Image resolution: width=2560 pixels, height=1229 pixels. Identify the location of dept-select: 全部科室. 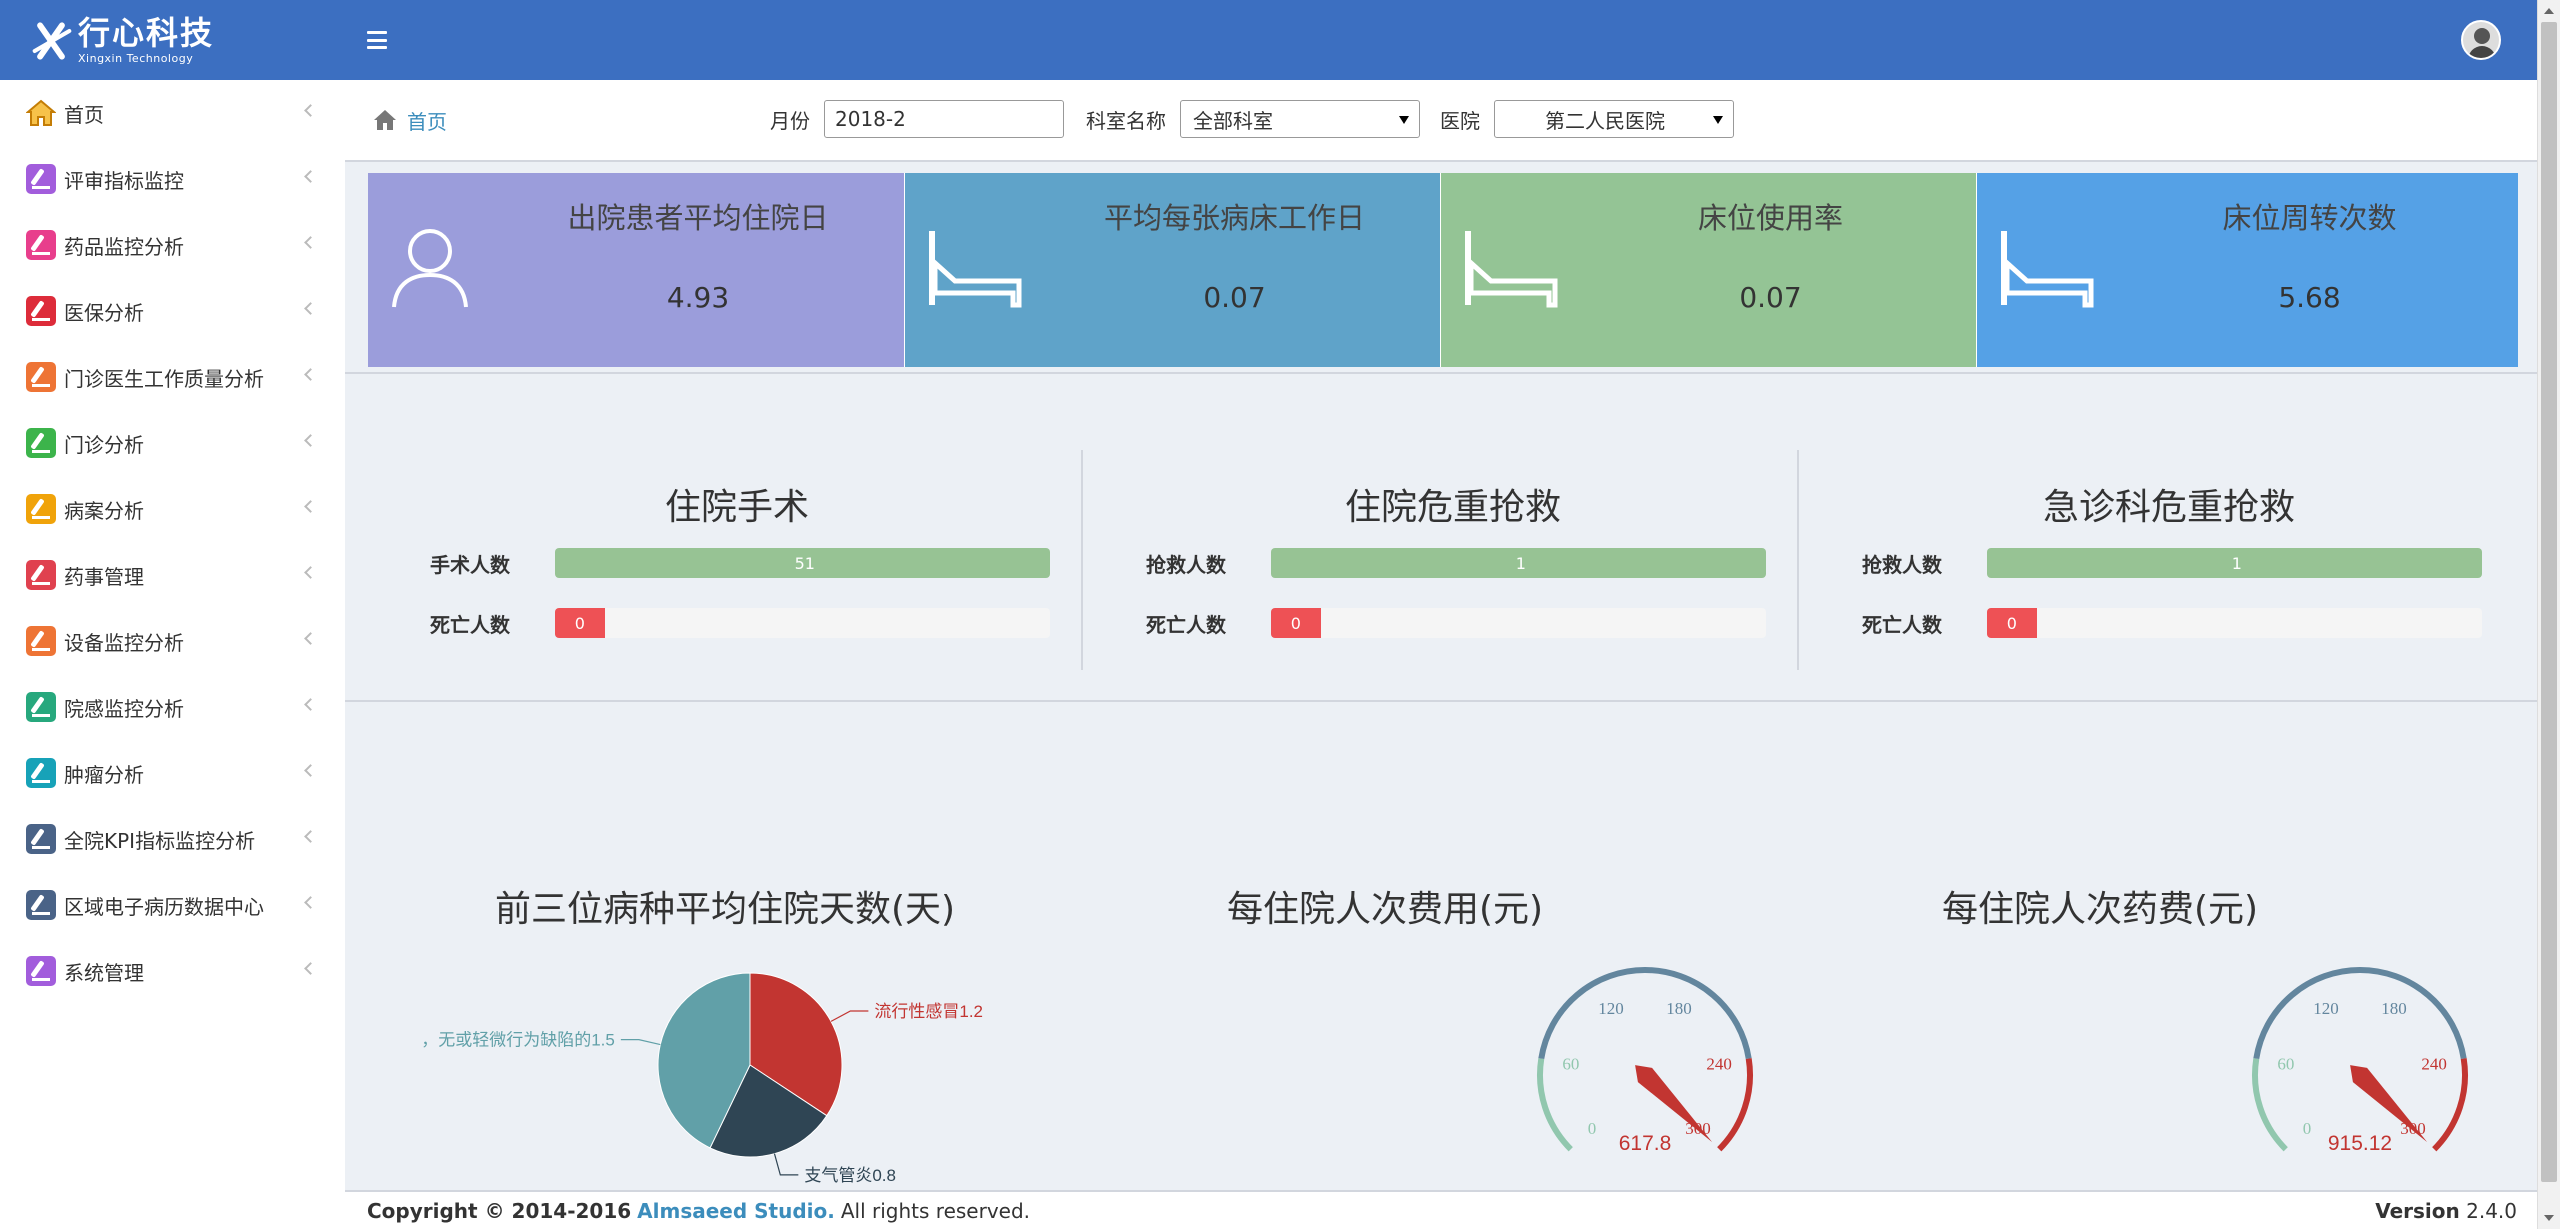
(1300, 119).